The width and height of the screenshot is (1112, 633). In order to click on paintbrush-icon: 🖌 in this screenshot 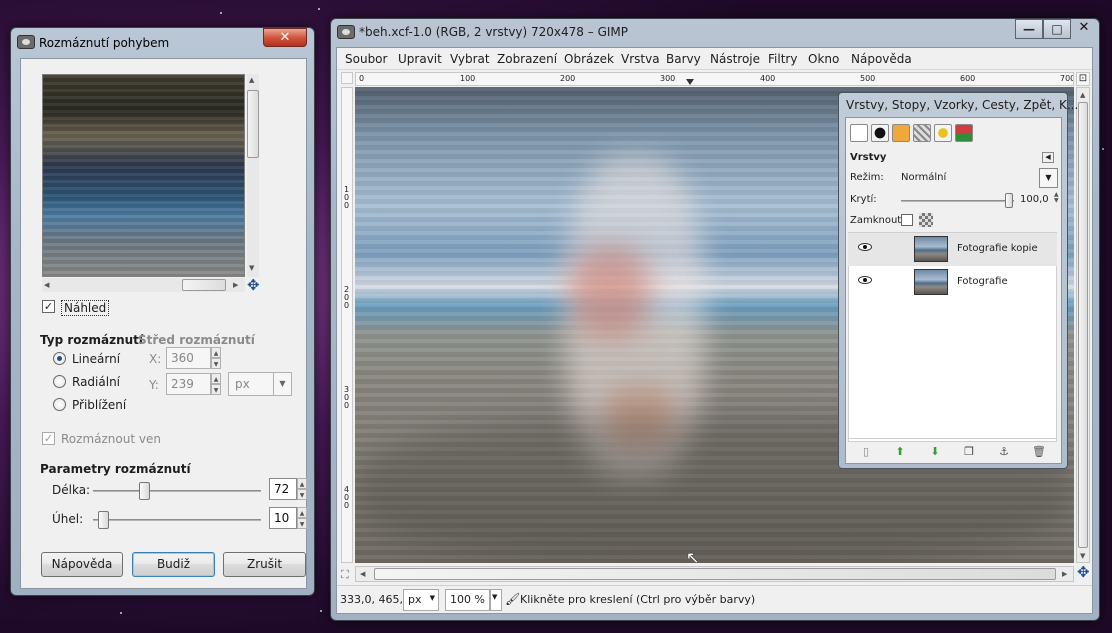, I will do `click(513, 599)`.